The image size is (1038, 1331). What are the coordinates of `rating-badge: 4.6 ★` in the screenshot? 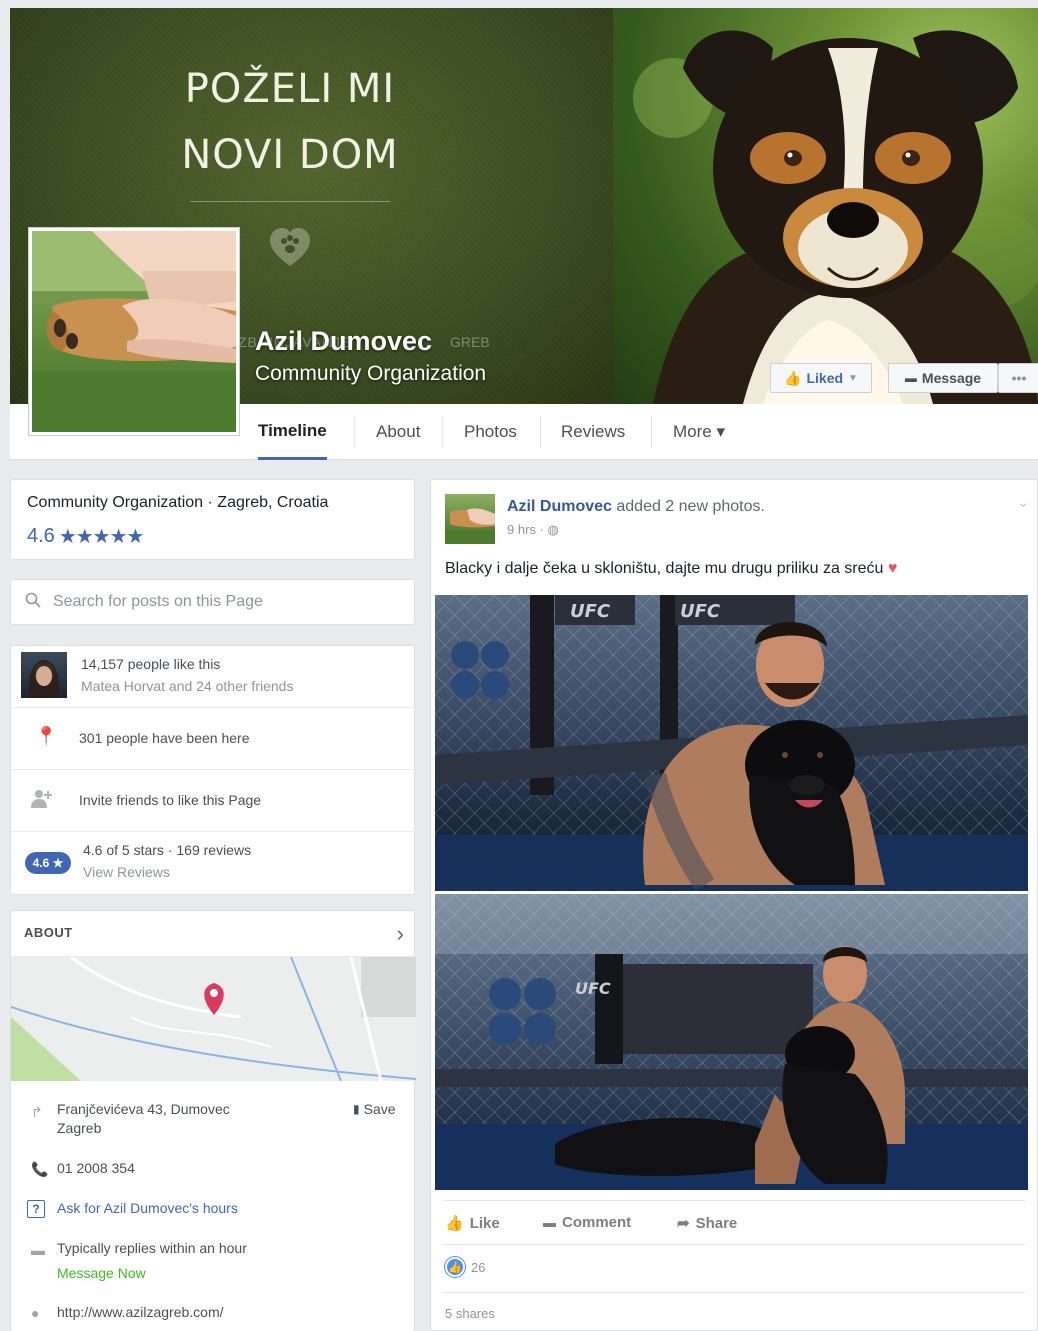 It's located at (48, 863).